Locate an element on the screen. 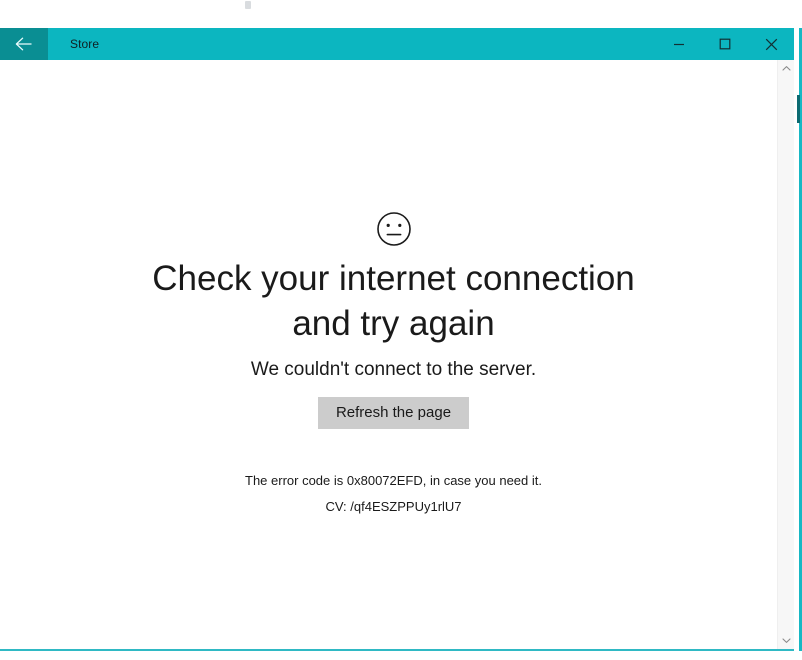 The width and height of the screenshot is (802, 660). scroll-up-button is located at coordinates (786, 68).